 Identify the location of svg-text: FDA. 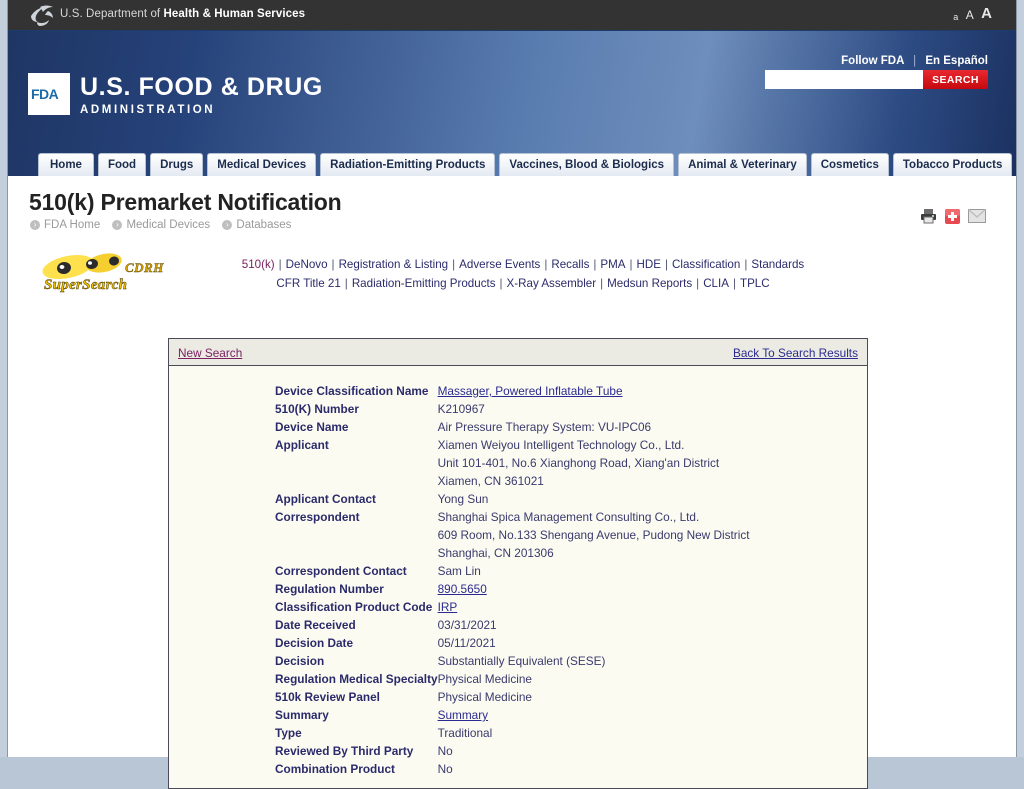
(45, 94).